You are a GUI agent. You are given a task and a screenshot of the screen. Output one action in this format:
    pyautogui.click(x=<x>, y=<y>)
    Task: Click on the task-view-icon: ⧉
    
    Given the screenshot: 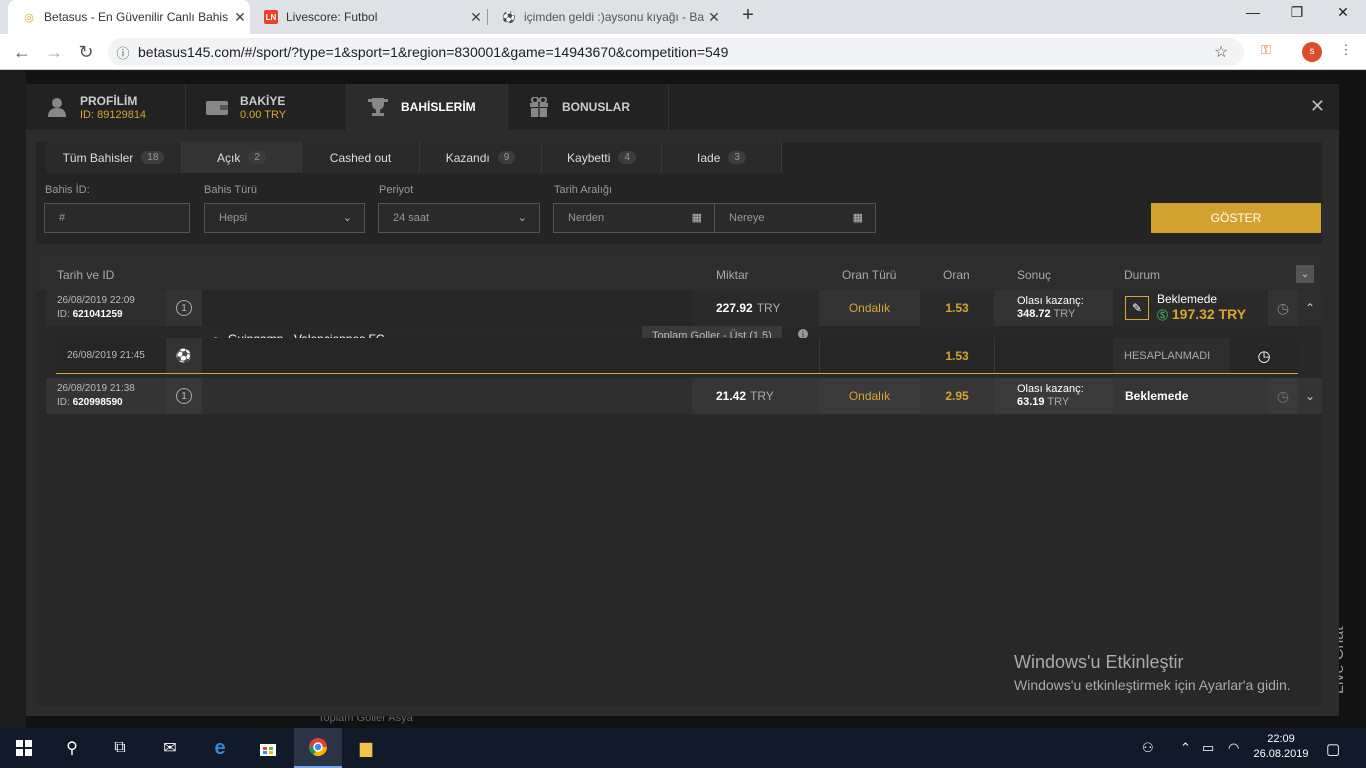 What is the action you would take?
    pyautogui.click(x=120, y=748)
    